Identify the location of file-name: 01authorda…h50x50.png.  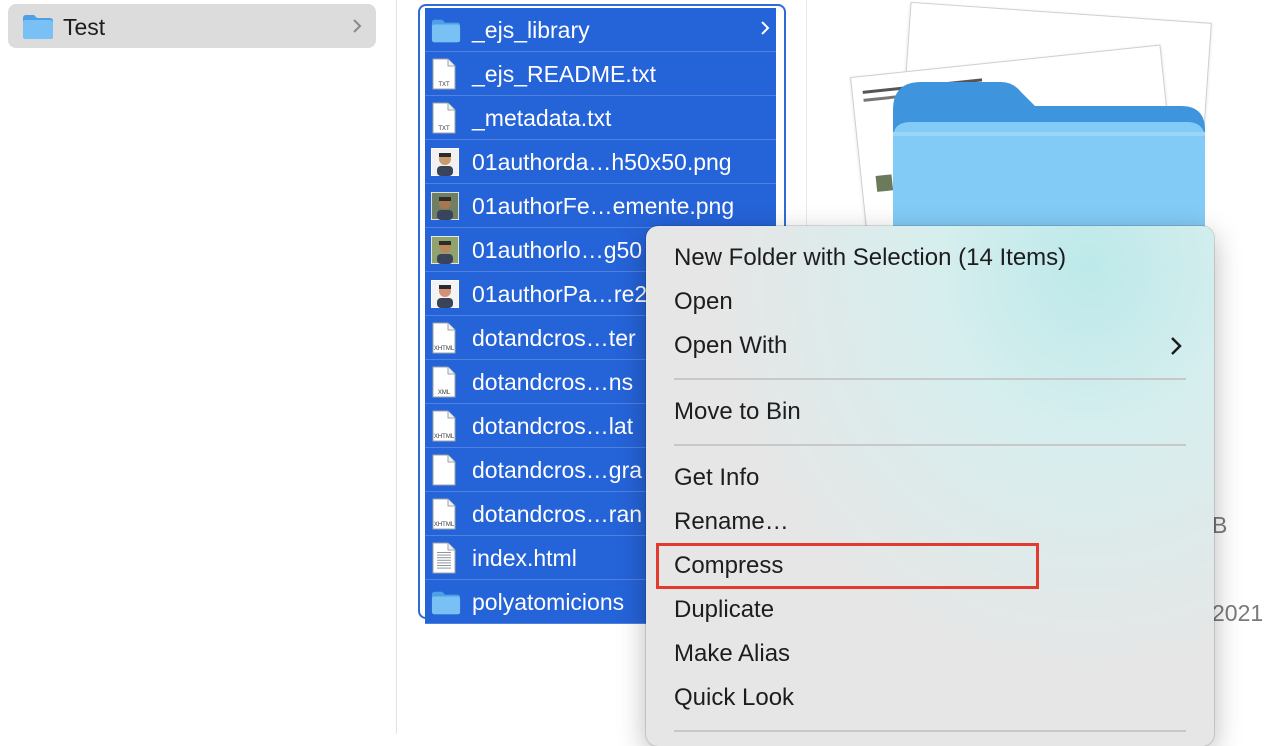
(602, 162).